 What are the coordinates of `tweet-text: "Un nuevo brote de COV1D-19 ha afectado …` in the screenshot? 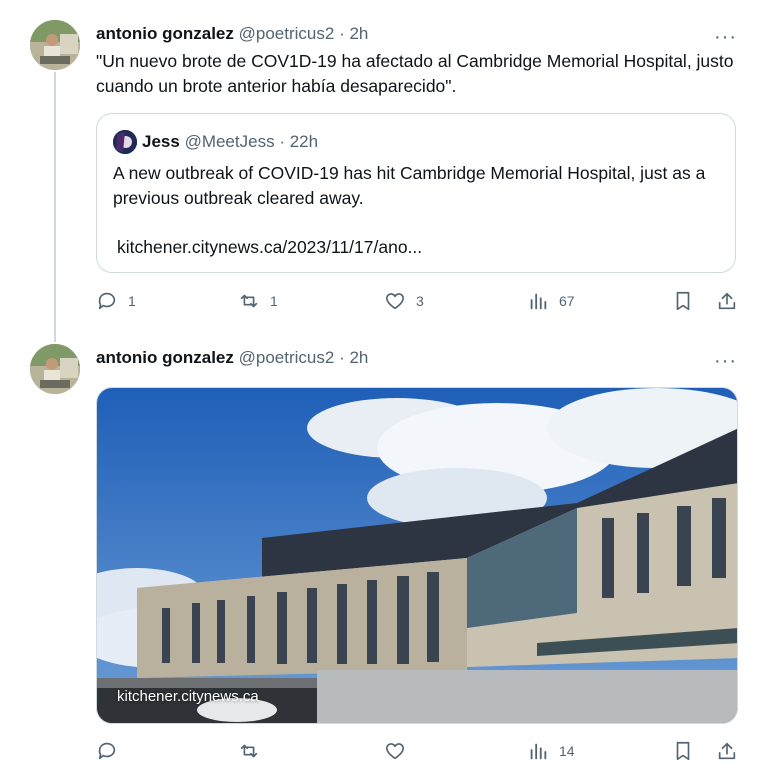 It's located at (415, 73).